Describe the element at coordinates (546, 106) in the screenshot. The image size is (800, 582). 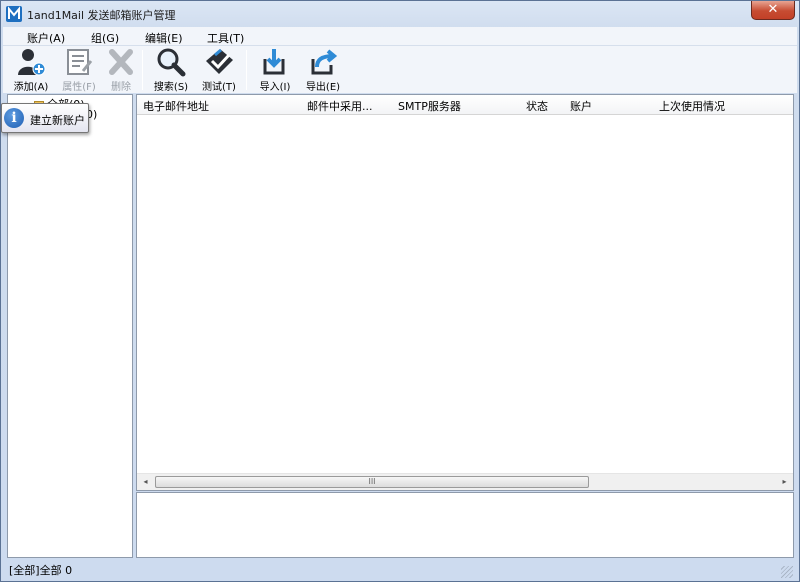
I see `column-header-status: 状态` at that location.